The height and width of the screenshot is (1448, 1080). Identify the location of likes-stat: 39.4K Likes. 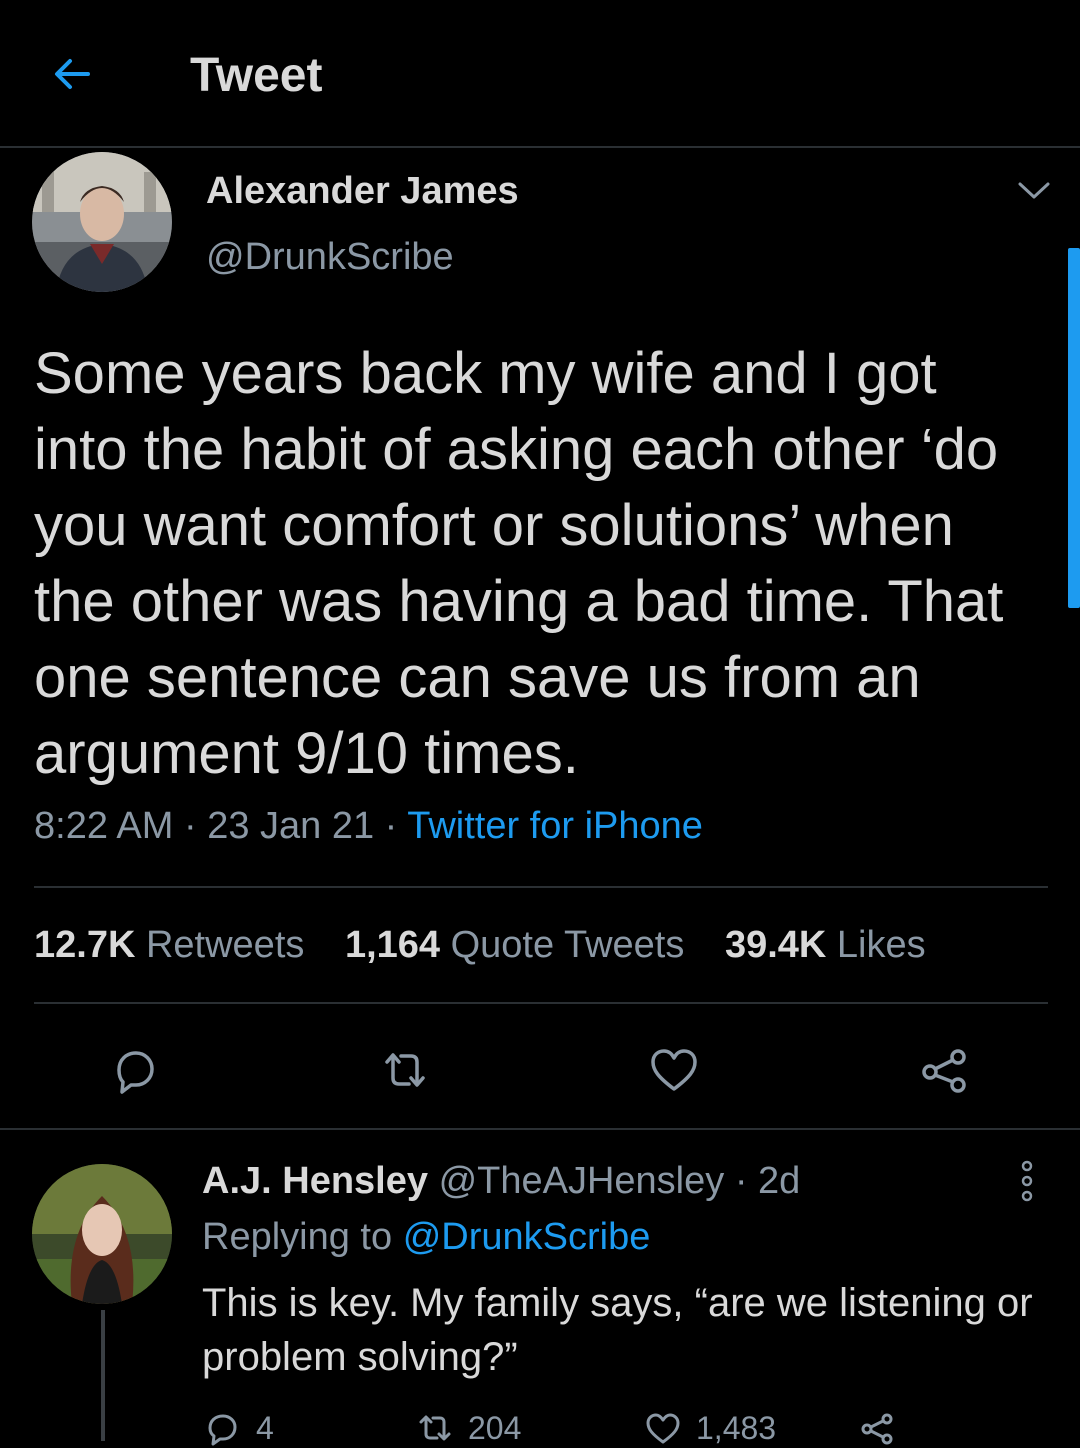
(825, 945).